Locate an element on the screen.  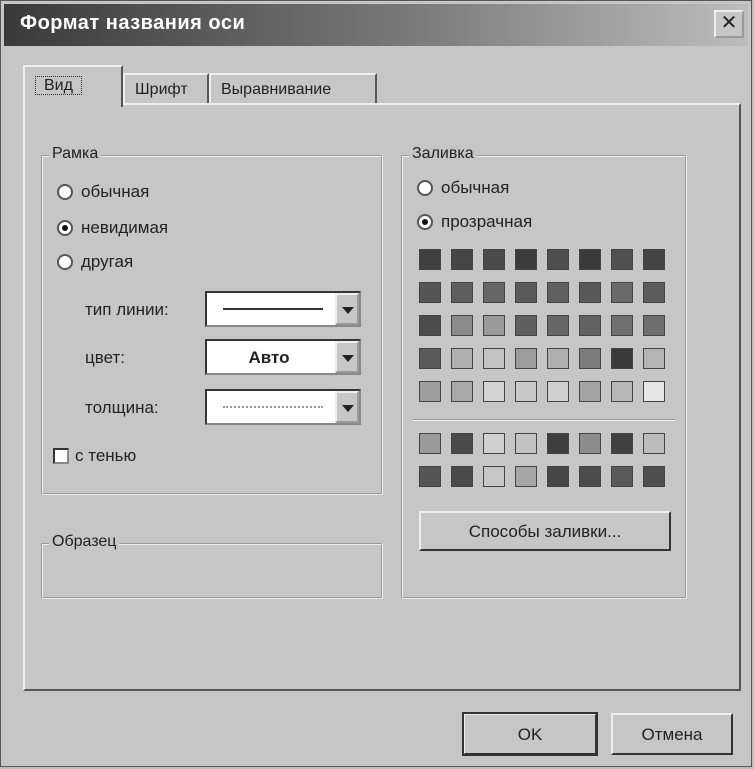
color-row: цвет: is located at coordinates (145, 358).